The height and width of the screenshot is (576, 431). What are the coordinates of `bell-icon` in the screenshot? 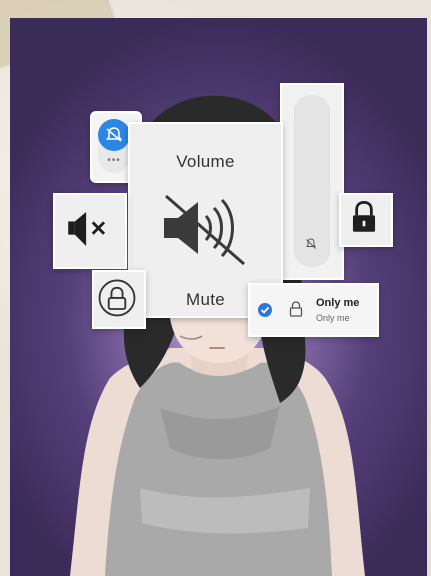 It's located at (114, 135).